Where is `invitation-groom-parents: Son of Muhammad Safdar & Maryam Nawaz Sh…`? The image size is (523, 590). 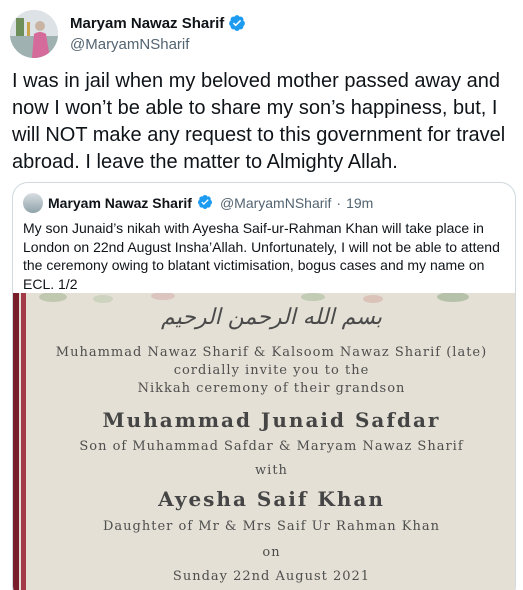
invitation-groom-parents: Son of Muhammad Safdar & Maryam Nawaz Sh… is located at coordinates (271, 446).